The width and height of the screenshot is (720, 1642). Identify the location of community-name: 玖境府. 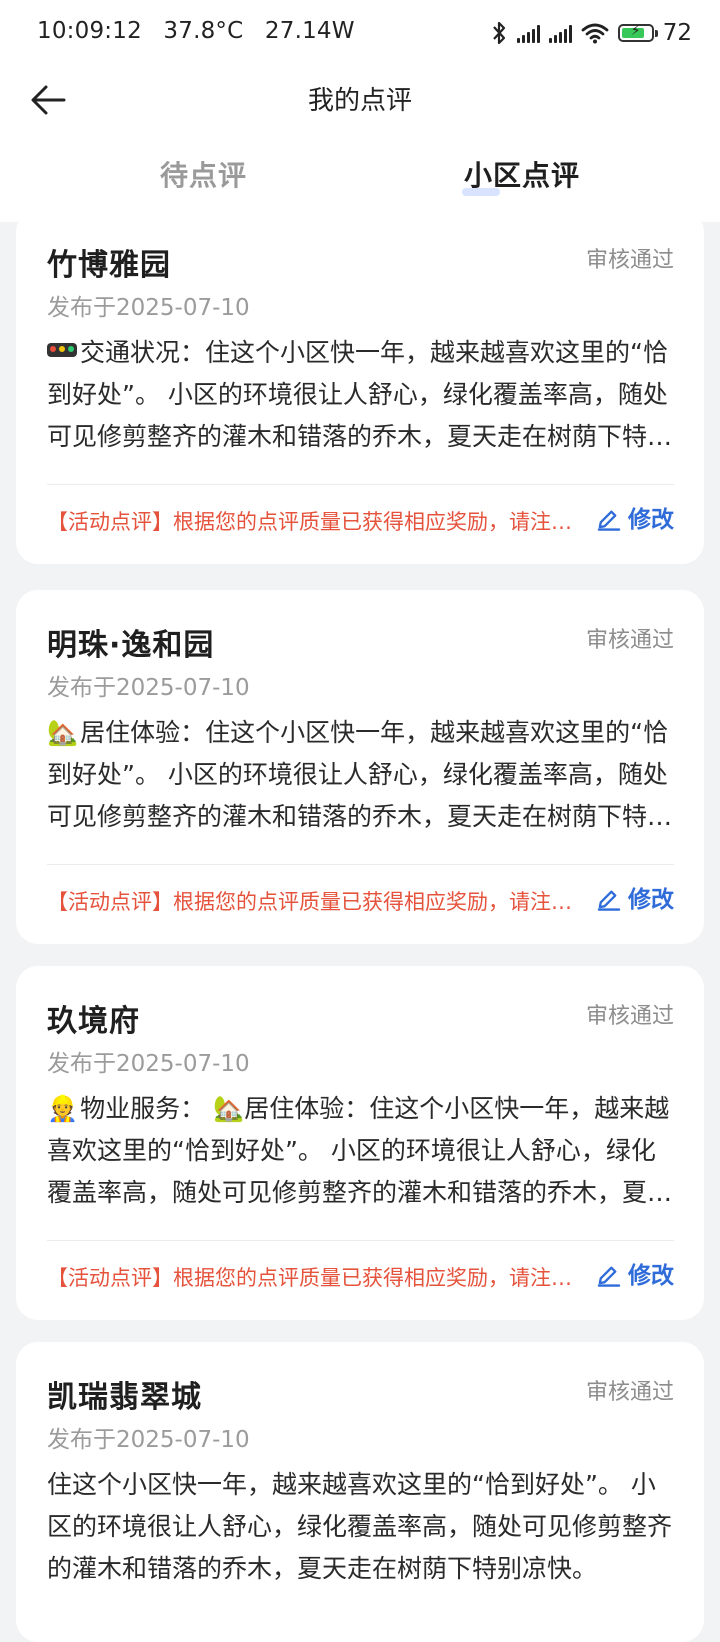
(93, 1021).